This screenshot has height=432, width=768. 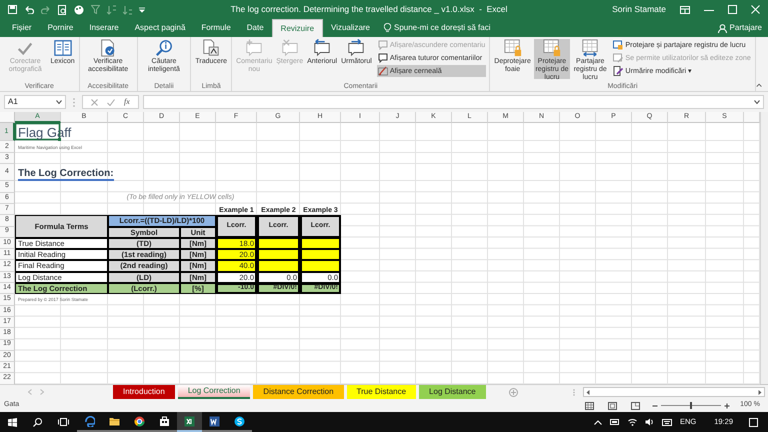 What do you see at coordinates (589, 406) in the screenshot?
I see `normal-view-icon` at bounding box center [589, 406].